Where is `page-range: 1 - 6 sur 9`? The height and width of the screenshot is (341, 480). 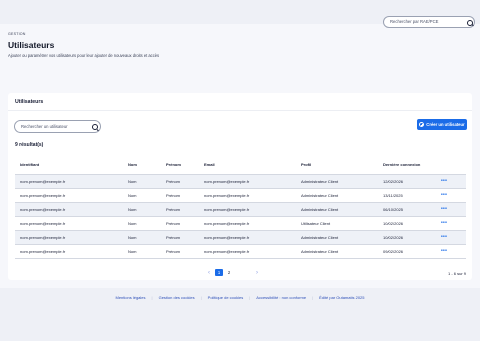
page-range: 1 - 6 sur 9 is located at coordinates (456, 273).